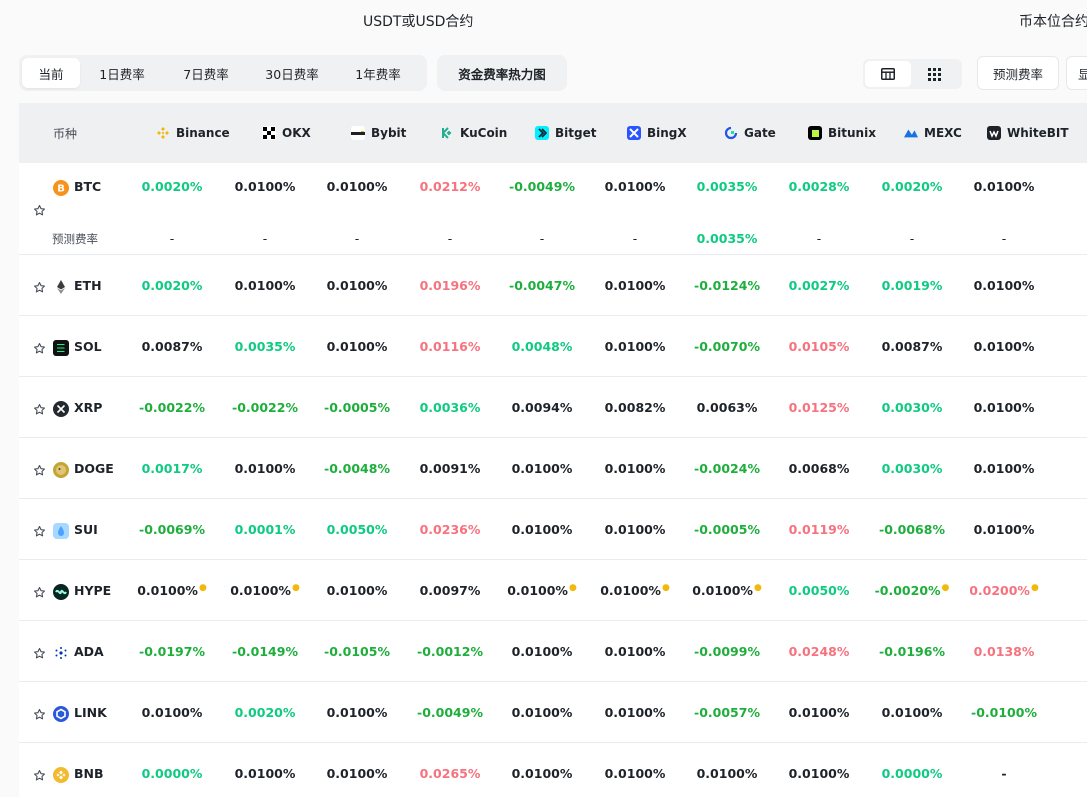 This screenshot has height=797, width=1087. I want to click on coin-symbol: BTC, so click(87, 186).